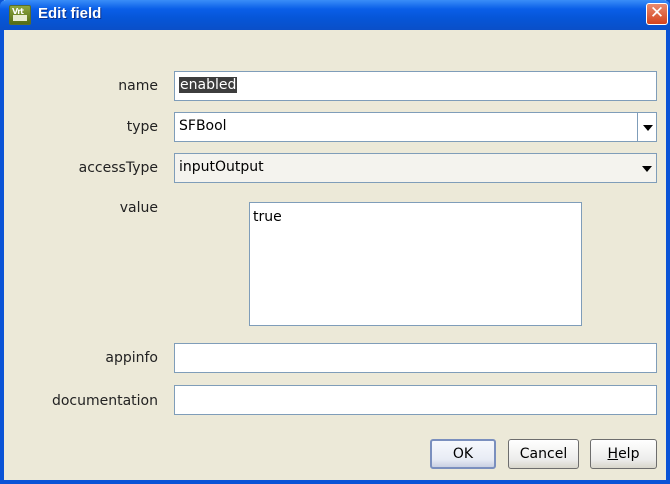 Image resolution: width=670 pixels, height=484 pixels. Describe the element at coordinates (138, 86) in the screenshot. I see `name-label: name` at that location.